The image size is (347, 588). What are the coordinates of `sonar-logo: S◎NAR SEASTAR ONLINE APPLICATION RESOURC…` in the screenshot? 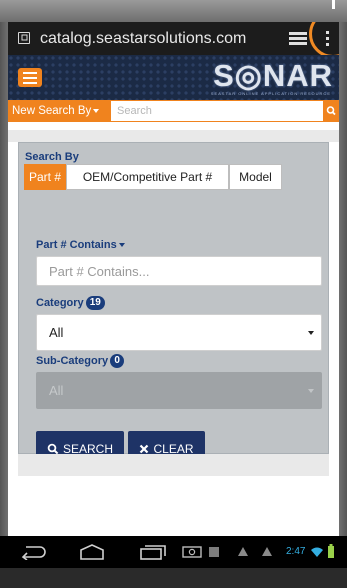 It's located at (263, 78).